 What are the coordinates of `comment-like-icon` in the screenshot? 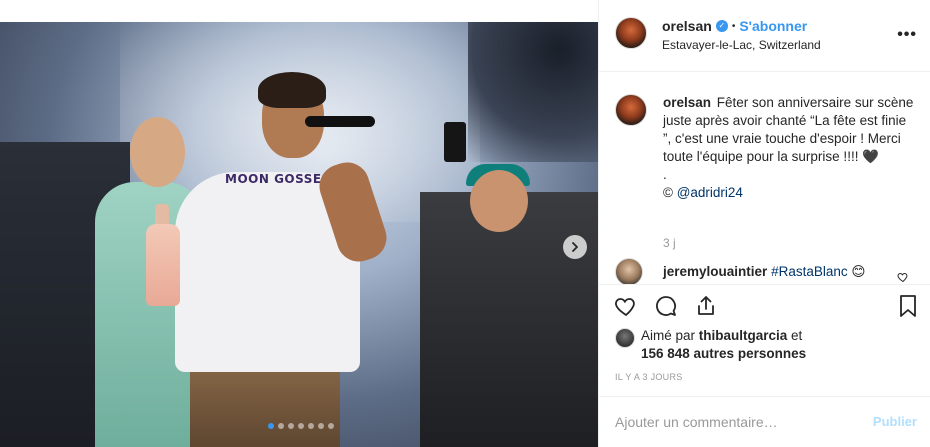 It's located at (903, 277).